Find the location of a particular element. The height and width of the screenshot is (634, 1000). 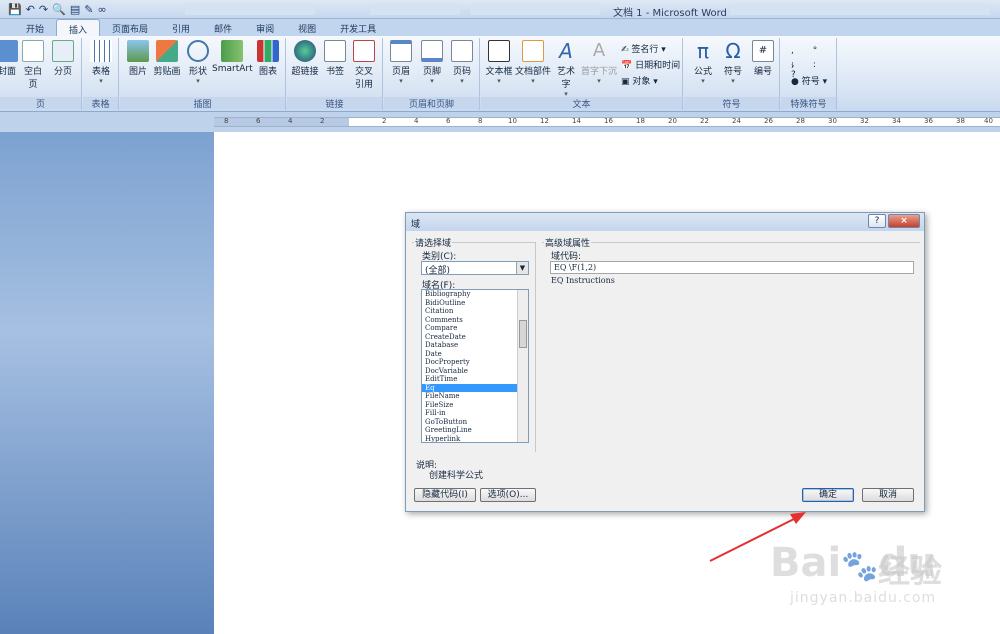

watermark-cn: 经验 is located at coordinates (910, 571).